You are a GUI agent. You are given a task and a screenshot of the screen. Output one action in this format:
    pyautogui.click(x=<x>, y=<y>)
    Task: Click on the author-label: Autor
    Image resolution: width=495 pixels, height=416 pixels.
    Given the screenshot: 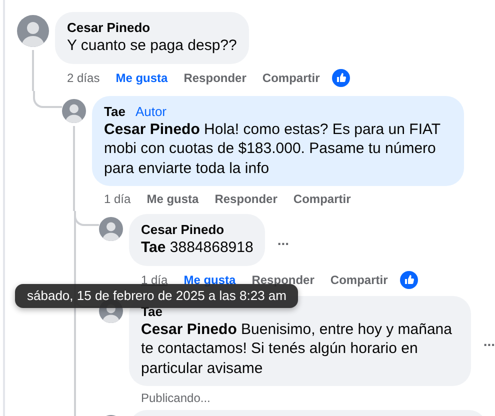 What is the action you would take?
    pyautogui.click(x=151, y=112)
    